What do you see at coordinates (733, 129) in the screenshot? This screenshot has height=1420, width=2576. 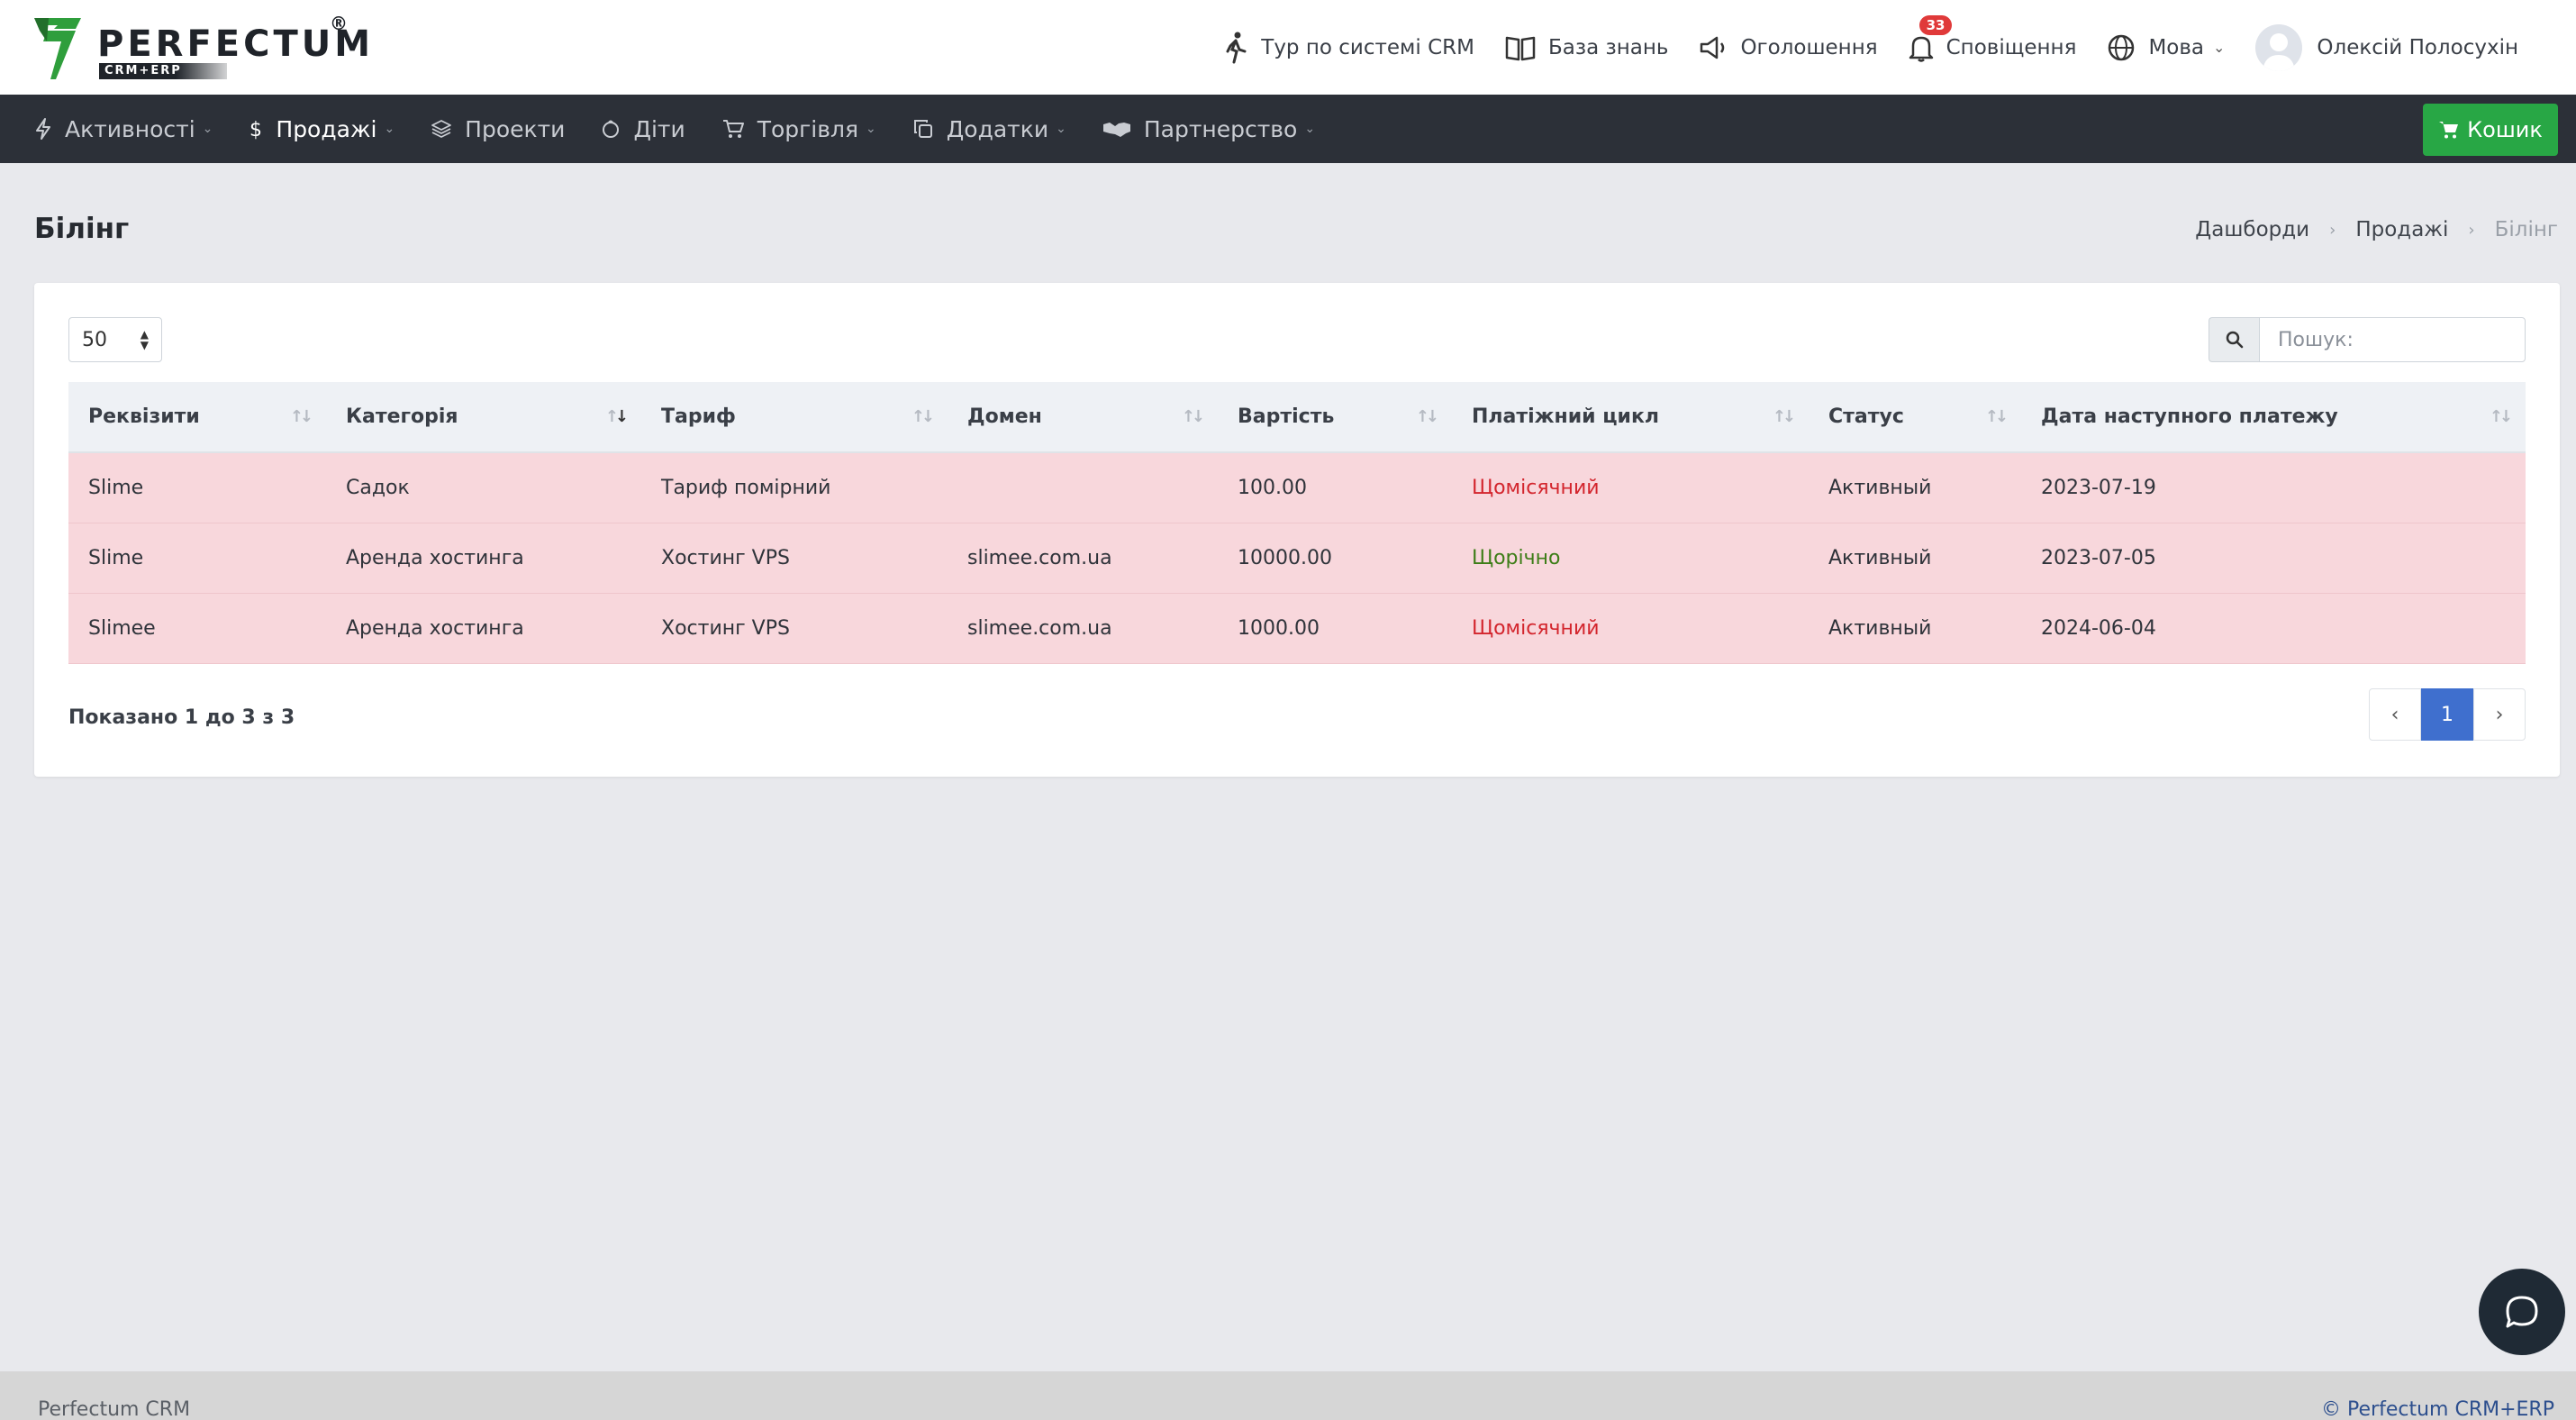 I see `shopping-cart-icon` at bounding box center [733, 129].